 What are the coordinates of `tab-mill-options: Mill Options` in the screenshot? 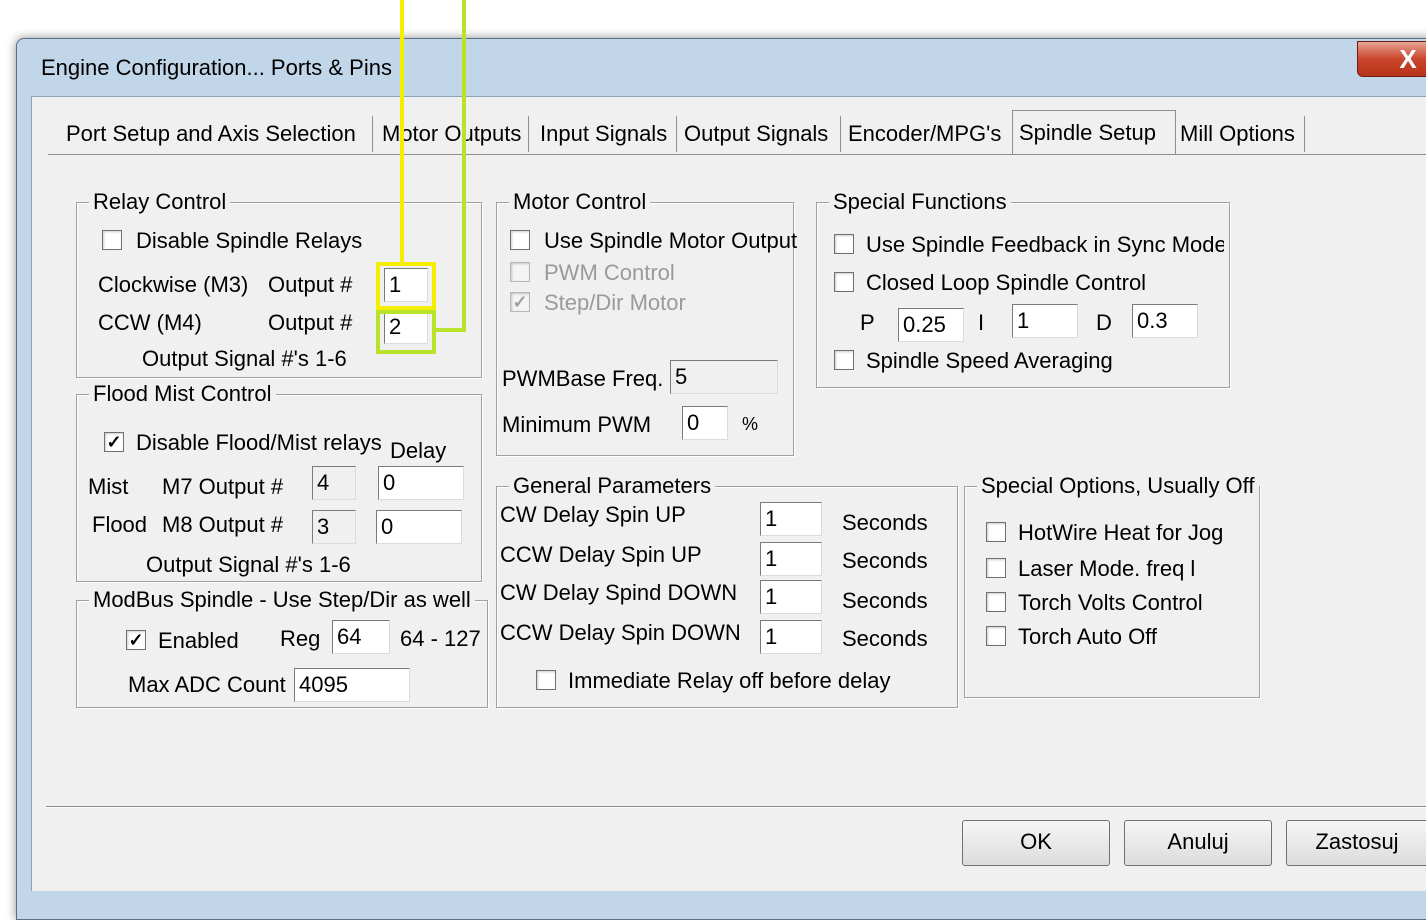 It's located at (1239, 134).